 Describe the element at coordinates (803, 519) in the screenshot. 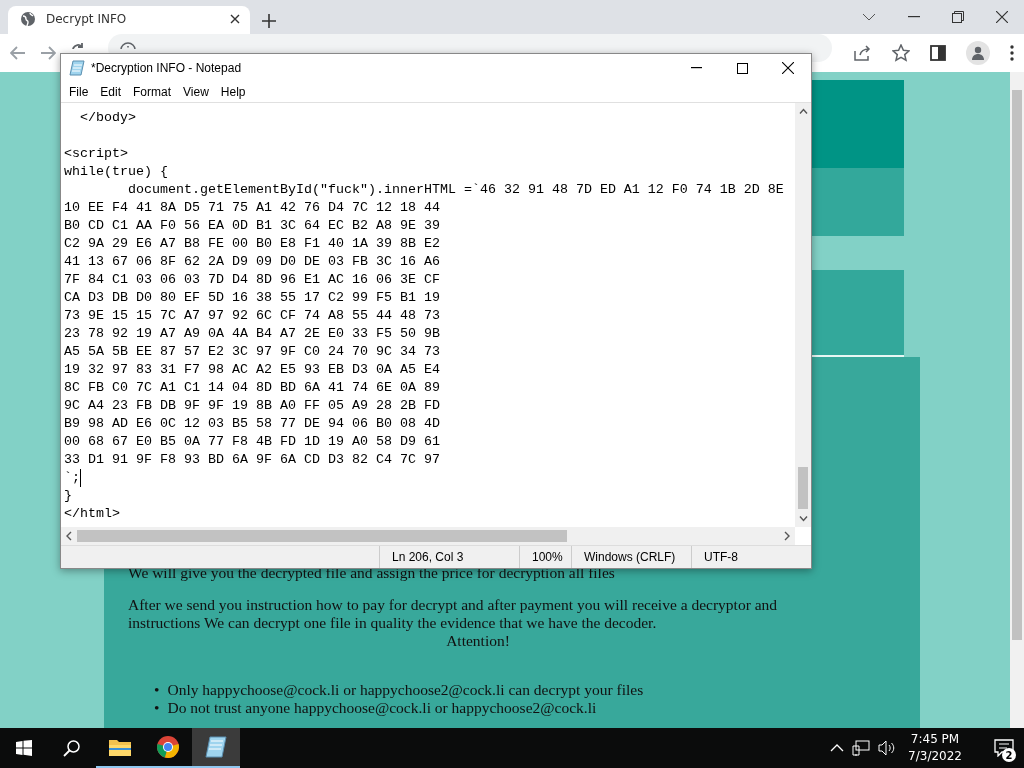

I see `scroll-down-icon` at that location.